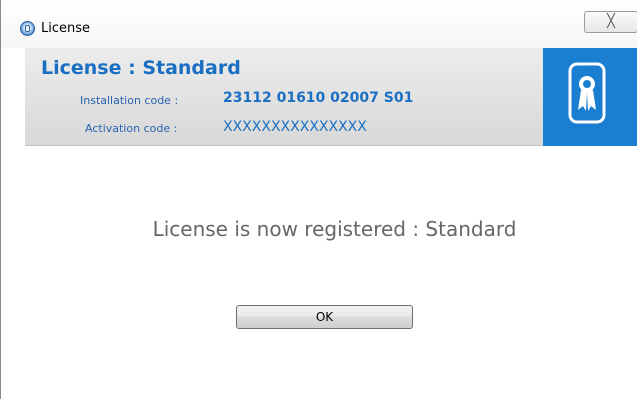  I want to click on app-icon, so click(27, 28).